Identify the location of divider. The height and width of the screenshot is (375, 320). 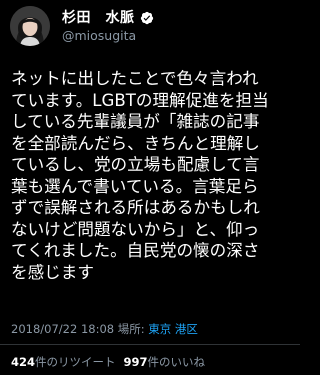
(150, 344).